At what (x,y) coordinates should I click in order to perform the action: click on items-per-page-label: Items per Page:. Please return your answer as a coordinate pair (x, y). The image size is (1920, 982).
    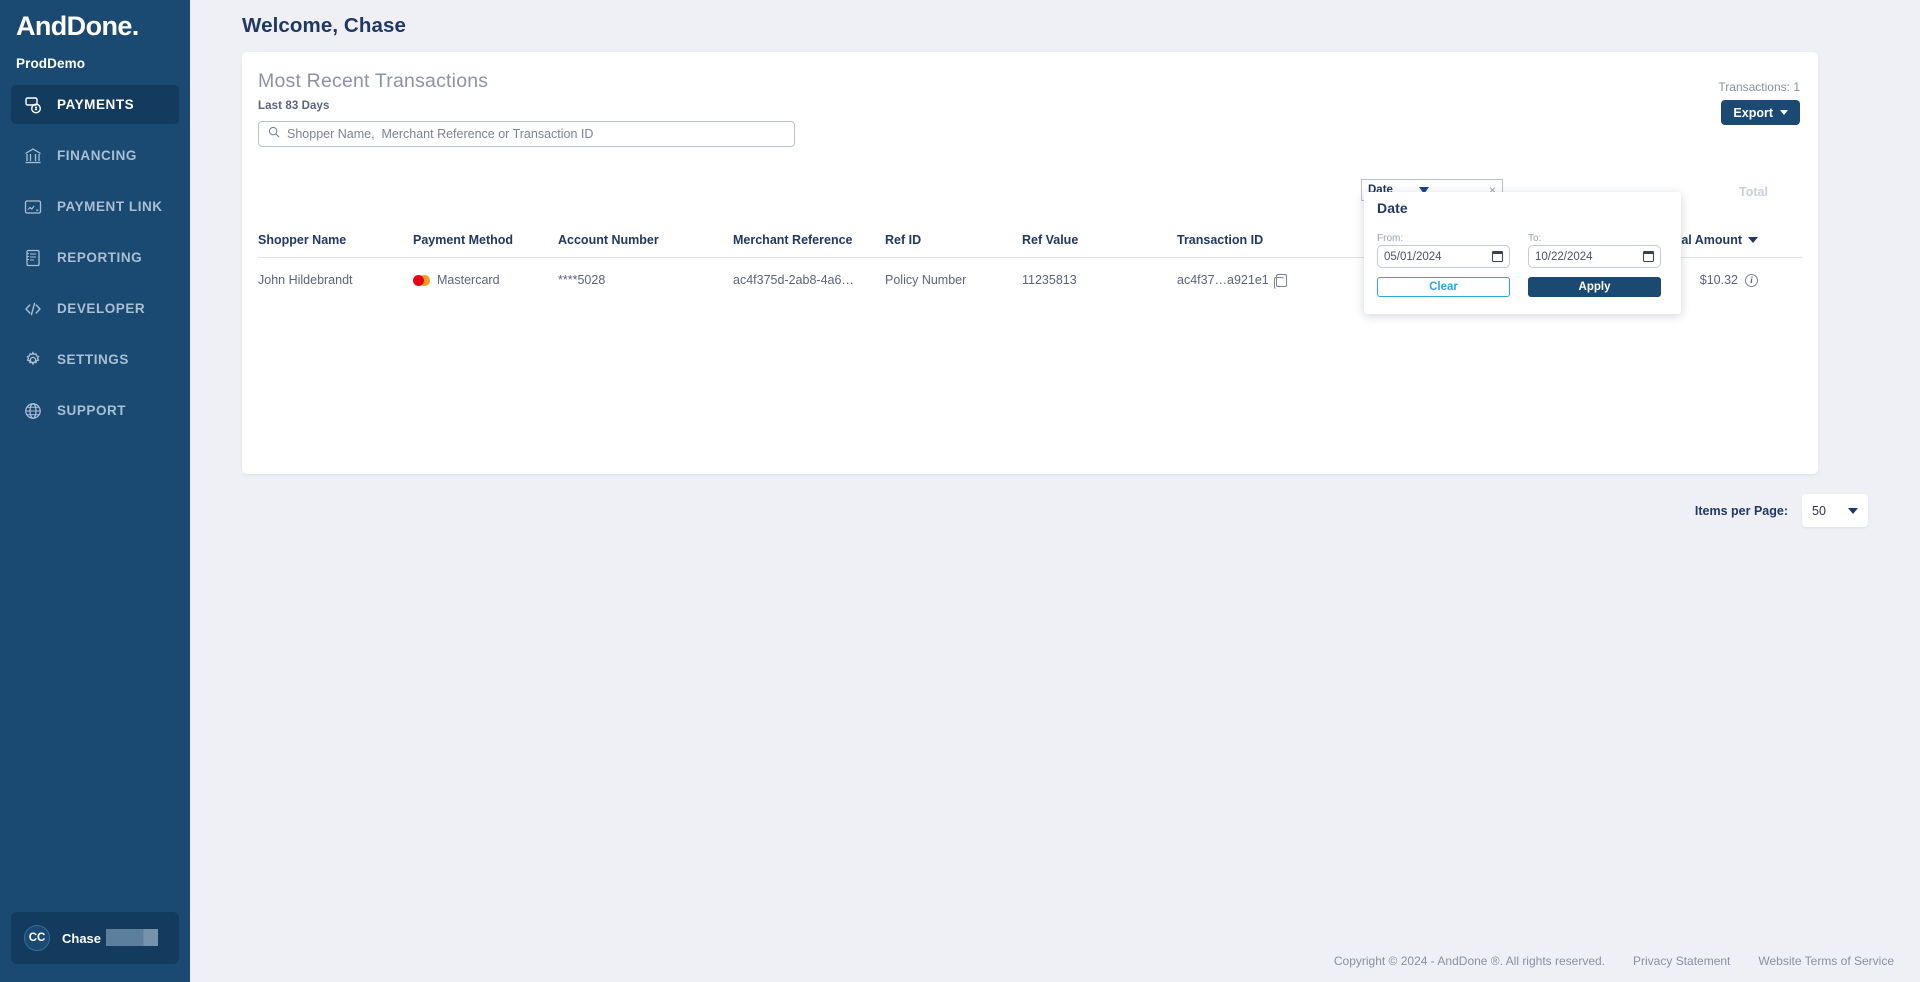
    Looking at the image, I should click on (1741, 510).